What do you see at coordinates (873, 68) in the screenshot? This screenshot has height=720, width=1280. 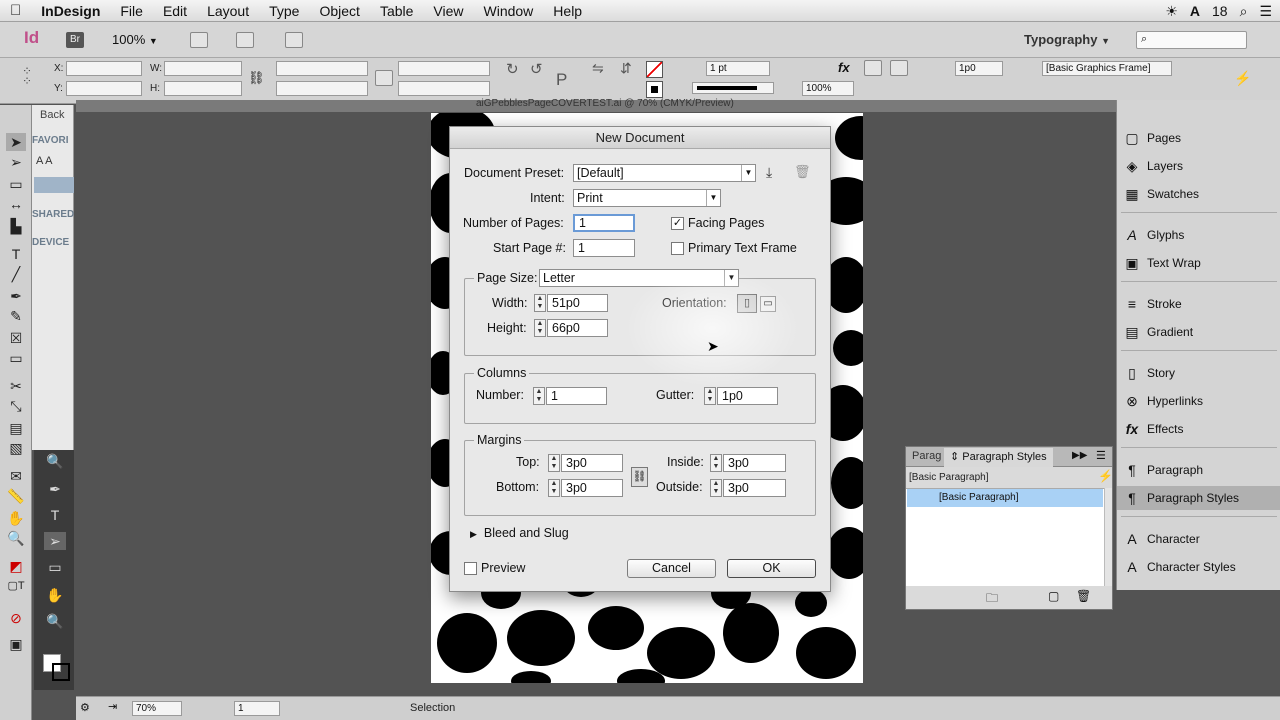 I see `text-wrap-none-button` at bounding box center [873, 68].